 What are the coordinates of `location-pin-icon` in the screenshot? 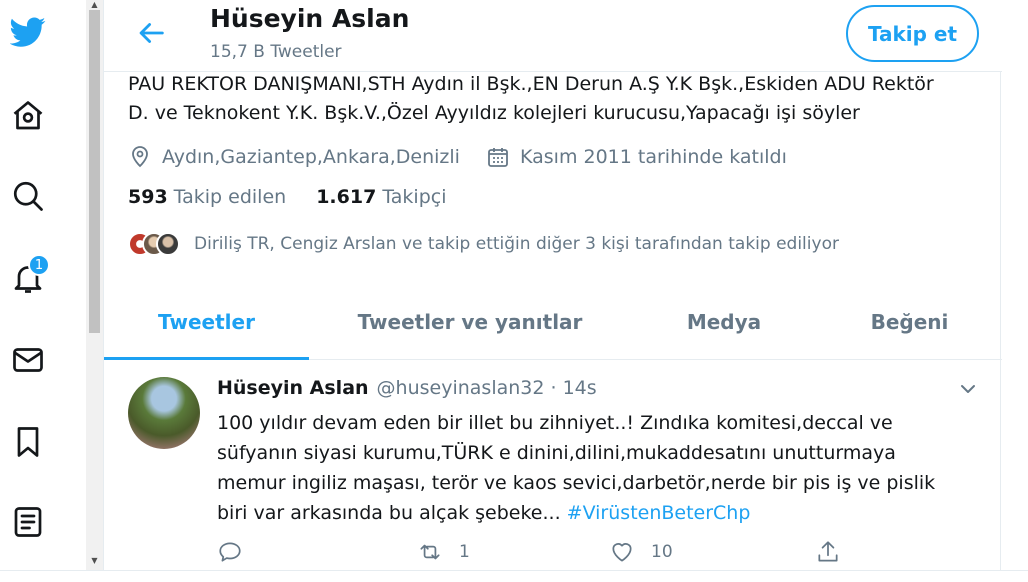 It's located at (140, 157).